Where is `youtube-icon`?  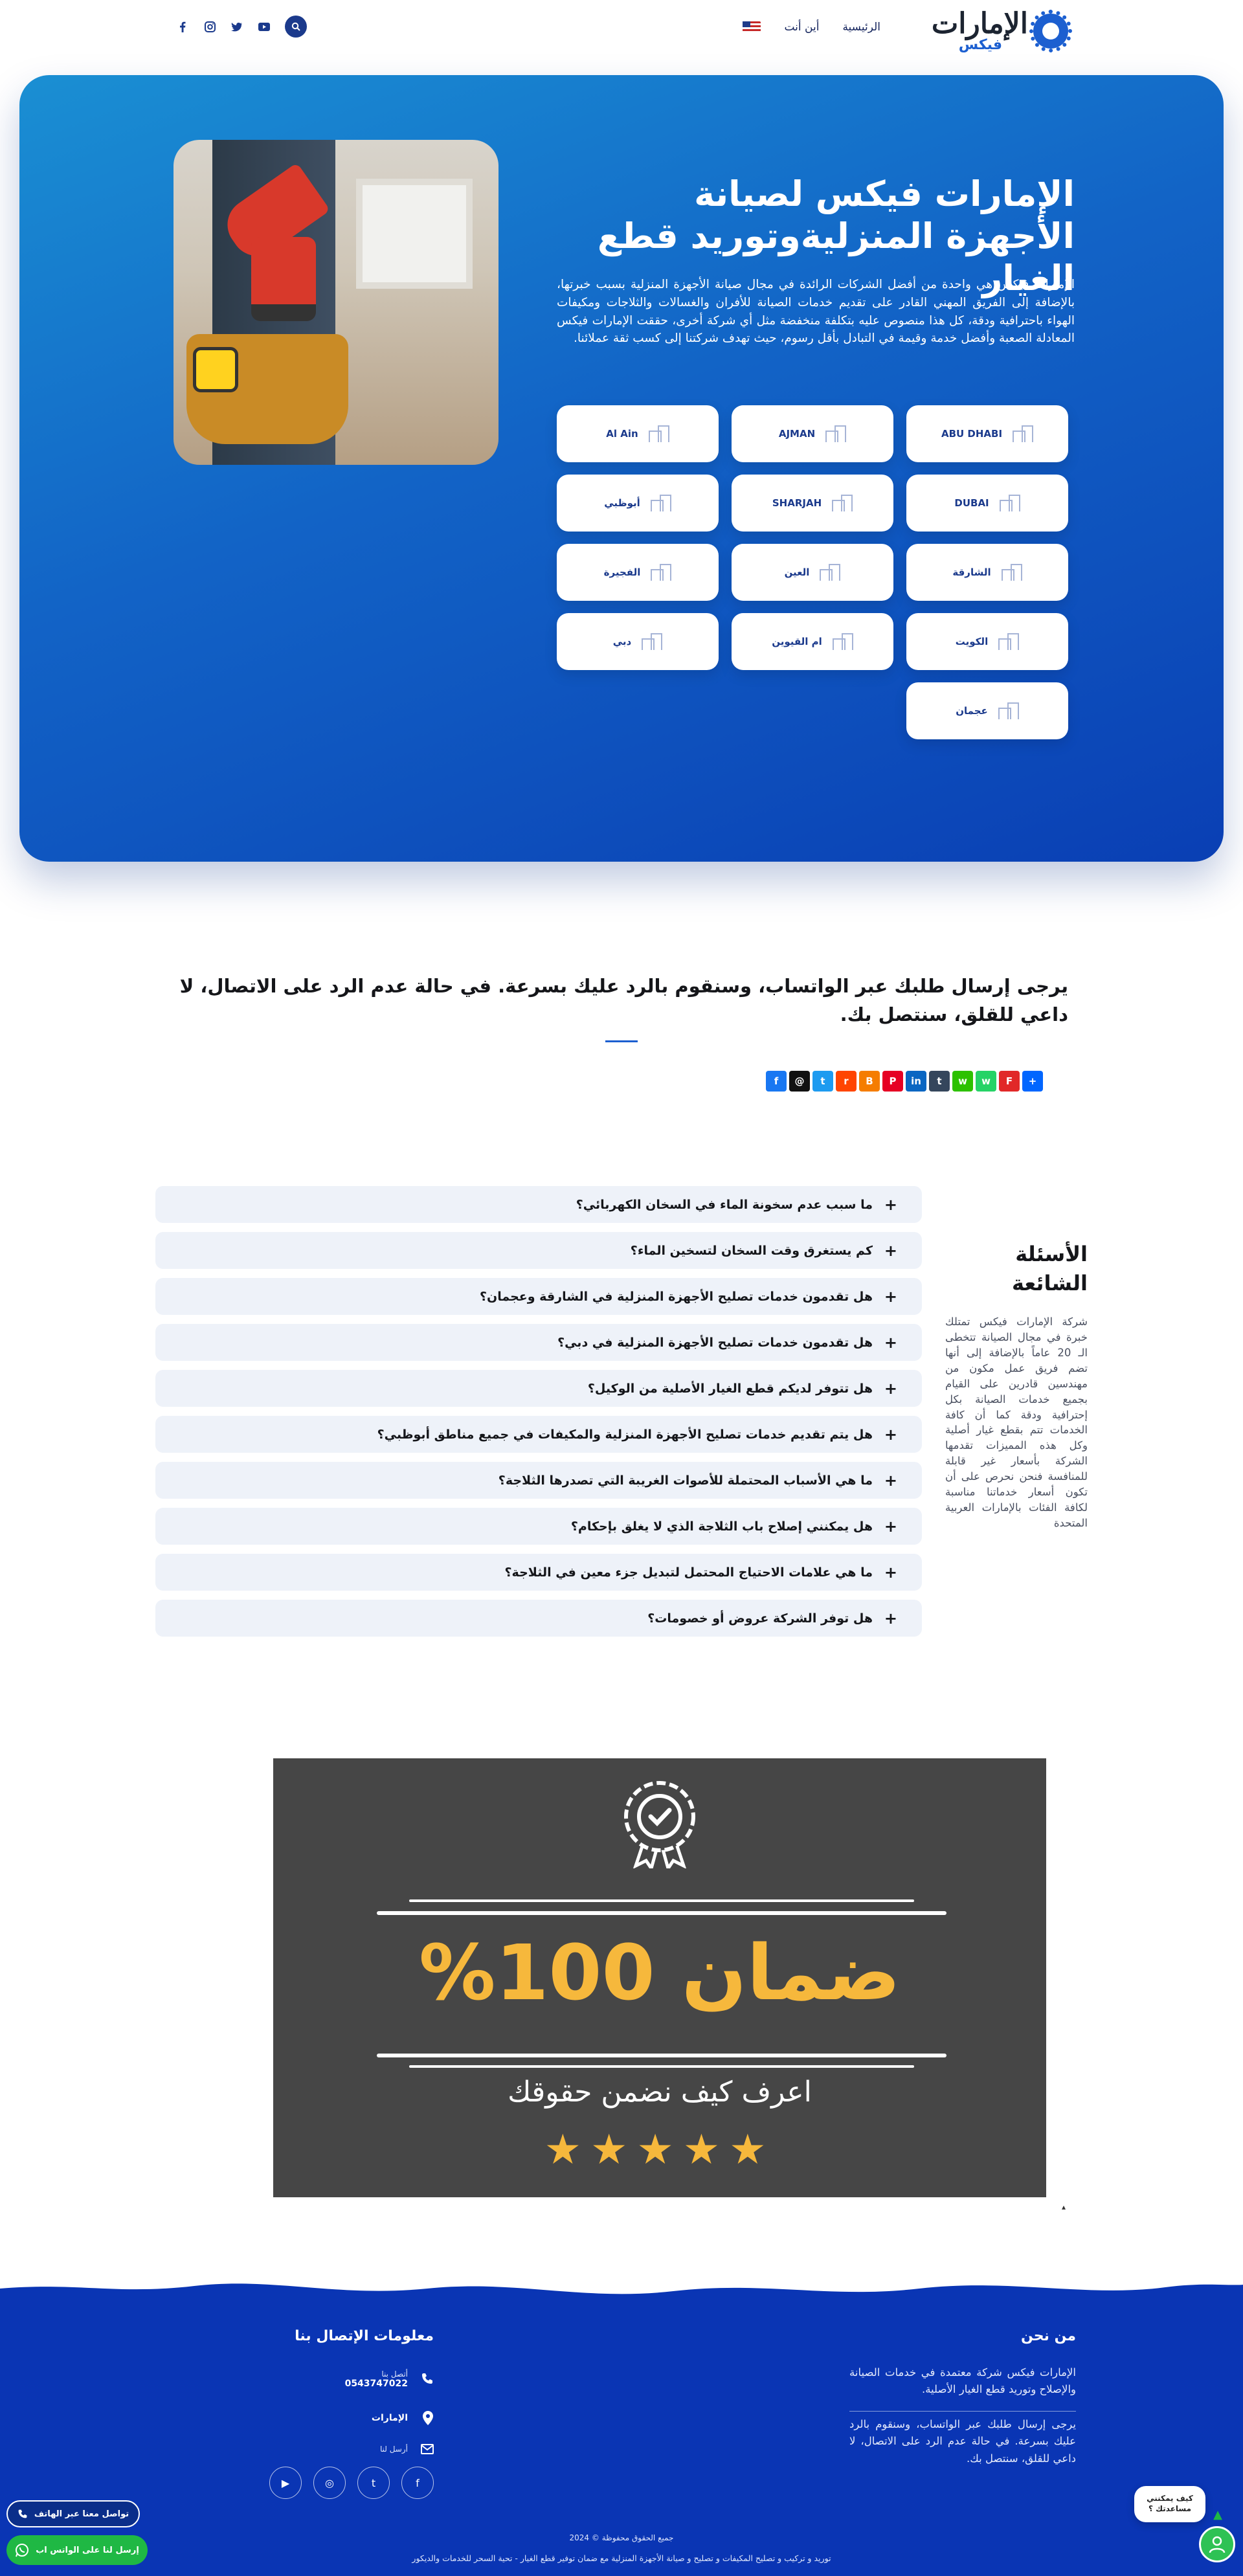 youtube-icon is located at coordinates (264, 26).